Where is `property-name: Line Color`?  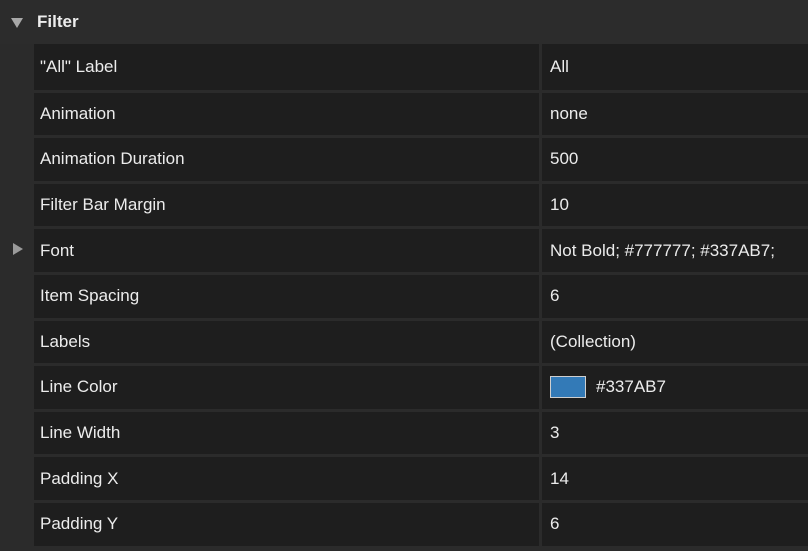 property-name: Line Color is located at coordinates (286, 386).